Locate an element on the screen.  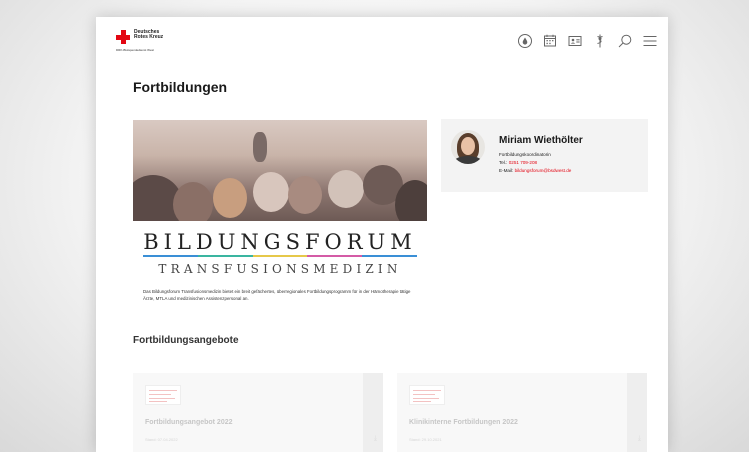
offer-card-date: Stand: 07.04.2022 is located at coordinates (161, 439).